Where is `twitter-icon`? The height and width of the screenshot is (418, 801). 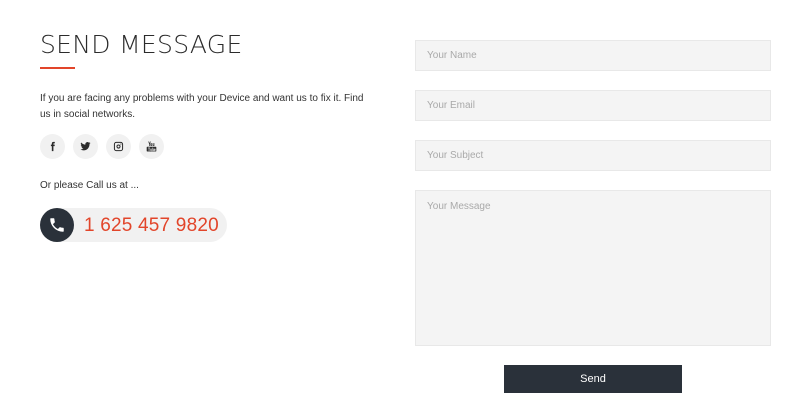
twitter-icon is located at coordinates (85, 146).